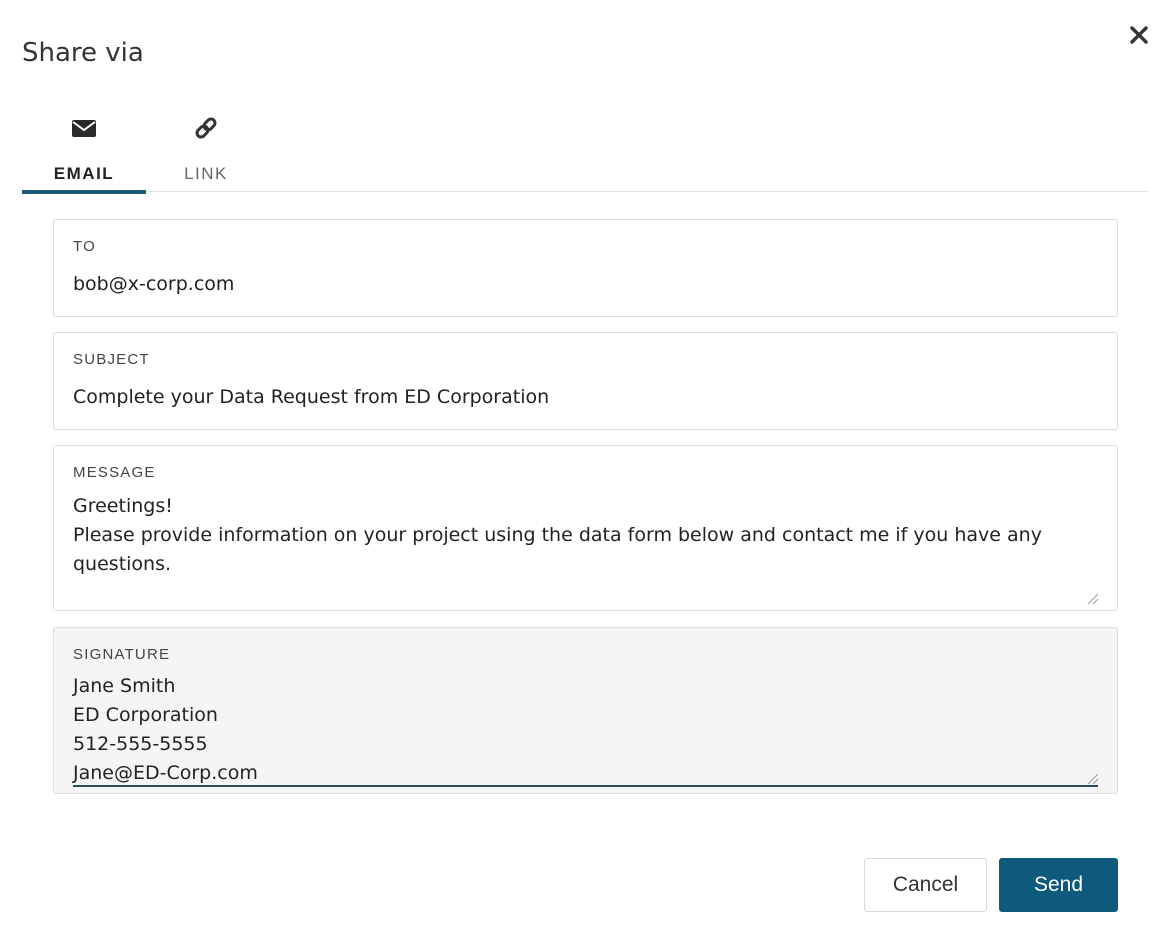 Image resolution: width=1166 pixels, height=950 pixels. What do you see at coordinates (585, 268) in the screenshot?
I see `to-field: TO bob@x-corp.com` at bounding box center [585, 268].